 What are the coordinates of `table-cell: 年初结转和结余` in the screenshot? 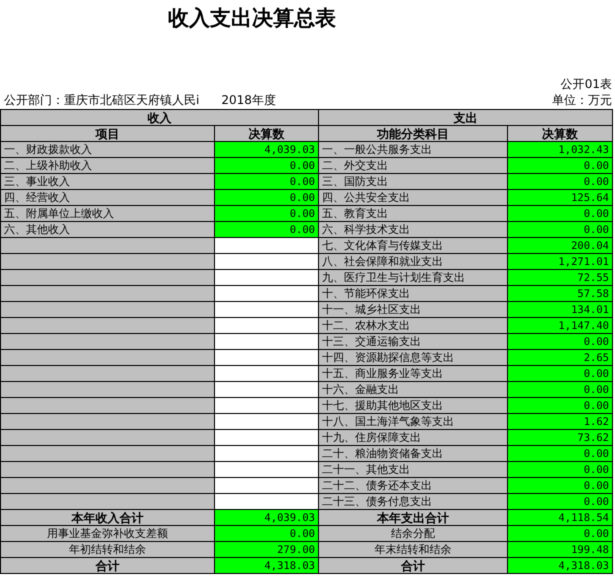 It's located at (107, 550).